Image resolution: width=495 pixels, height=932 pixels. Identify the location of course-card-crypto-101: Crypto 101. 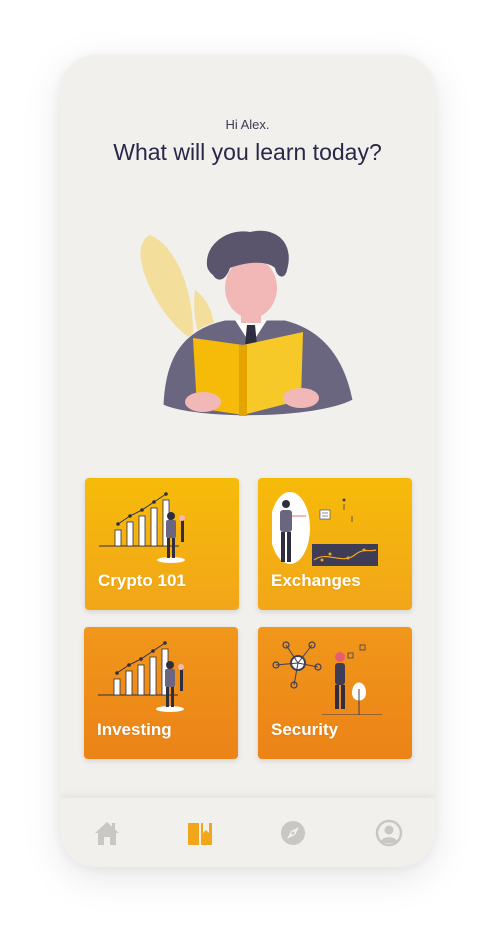
(162, 544).